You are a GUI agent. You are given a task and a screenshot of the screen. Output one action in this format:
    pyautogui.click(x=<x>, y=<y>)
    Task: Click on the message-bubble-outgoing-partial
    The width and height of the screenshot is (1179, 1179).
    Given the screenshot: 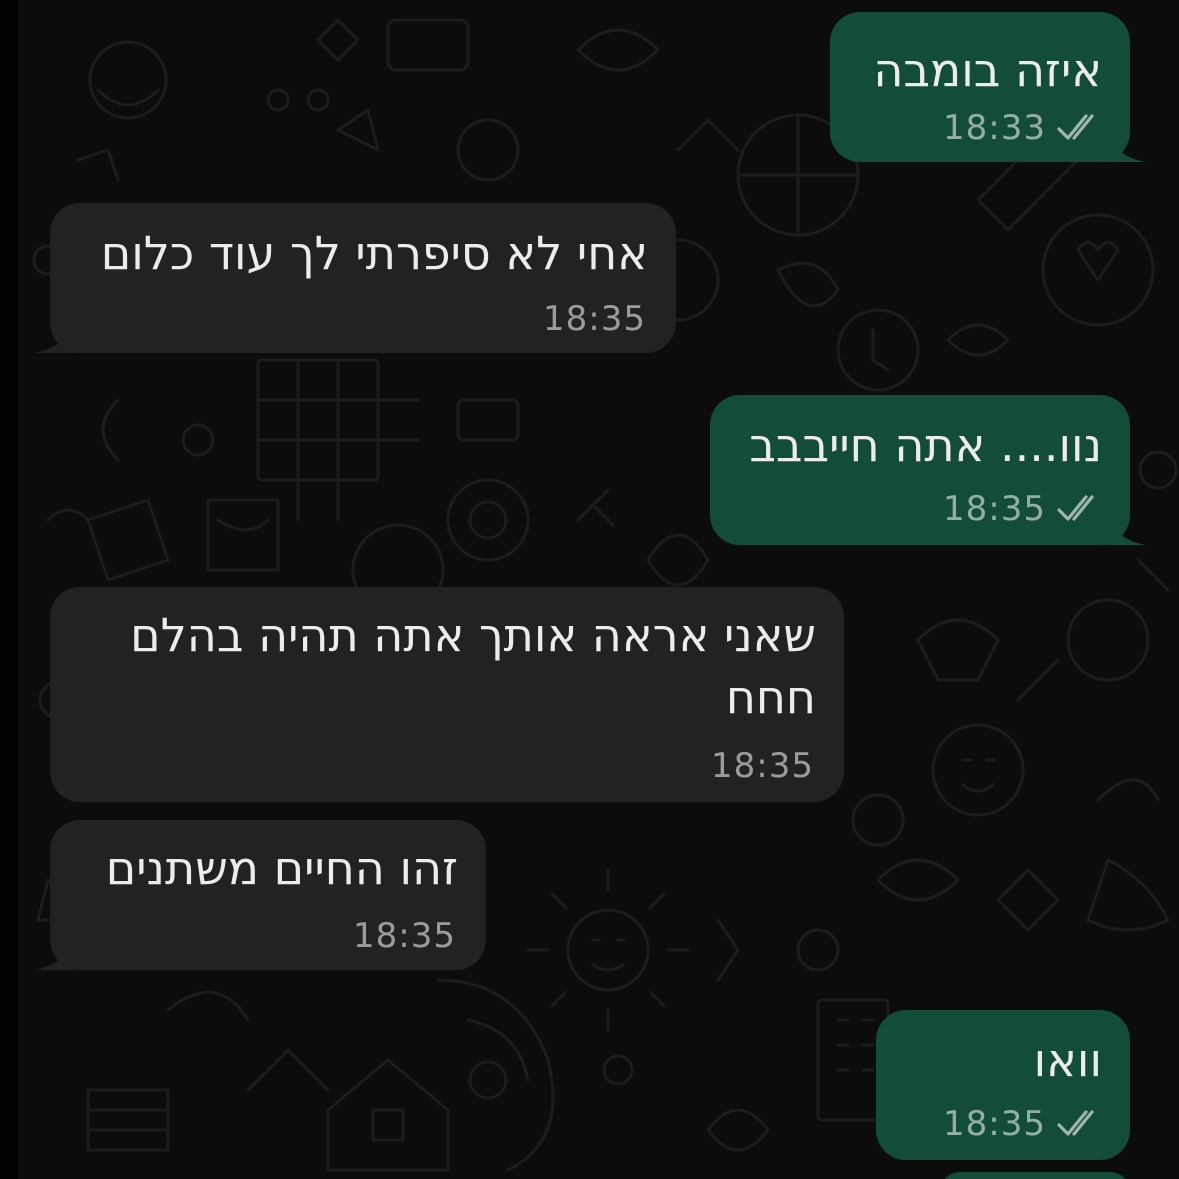 What is the action you would take?
    pyautogui.click(x=1035, y=1175)
    